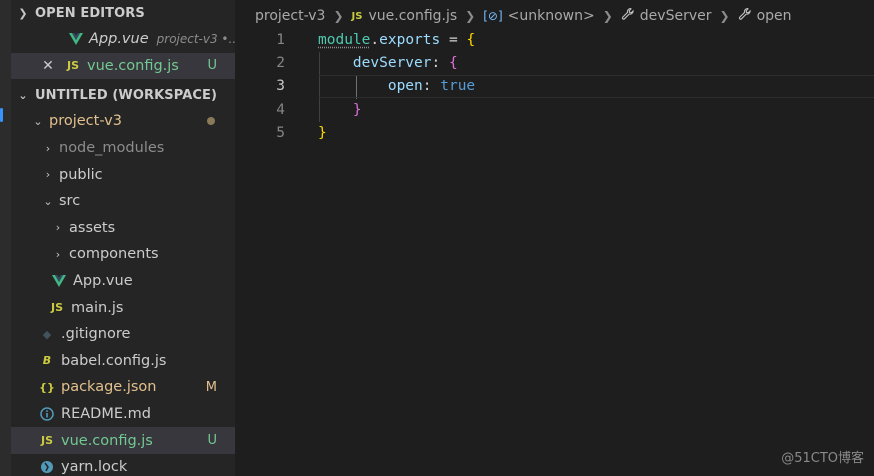 The width and height of the screenshot is (874, 476). I want to click on tree-folder-node-modules: › node_modules, so click(123, 148).